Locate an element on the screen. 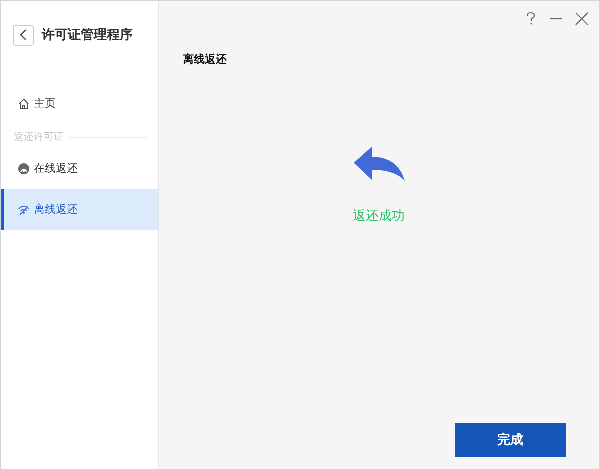  chevron-left-icon is located at coordinates (24, 35).